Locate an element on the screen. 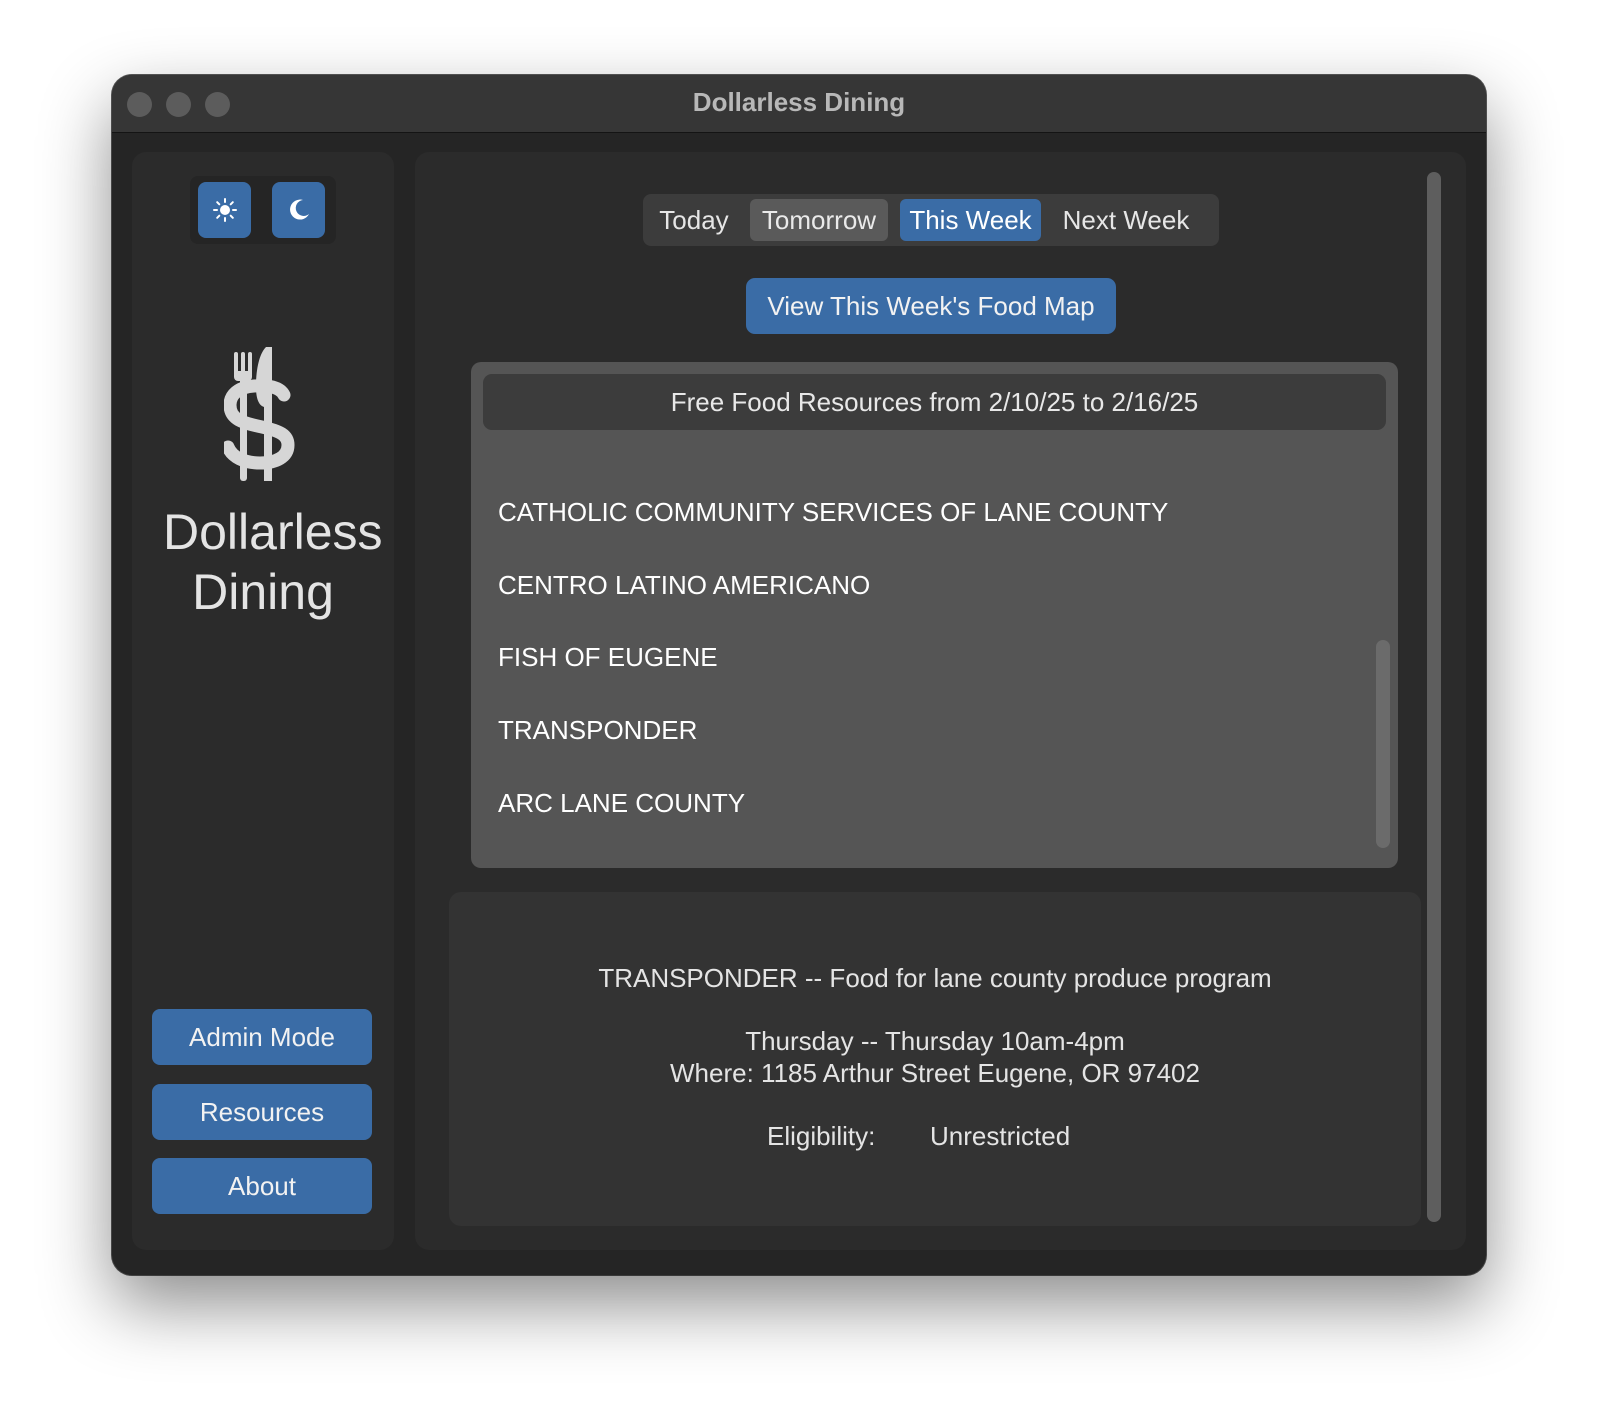 Image resolution: width=1598 pixels, height=1422 pixels. theme-toggle-group is located at coordinates (263, 210).